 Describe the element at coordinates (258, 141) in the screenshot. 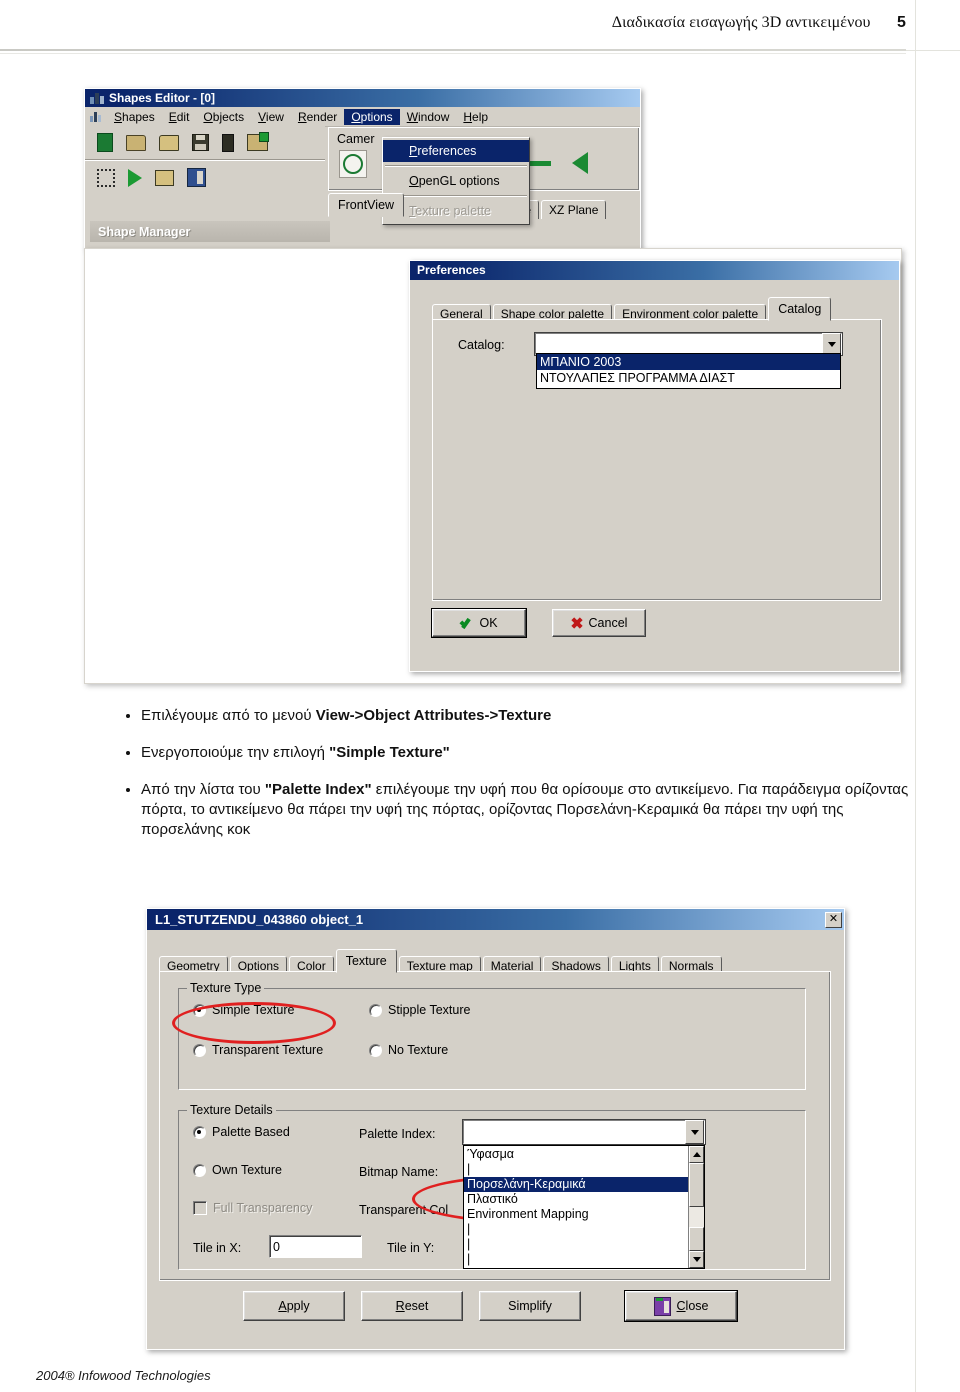

I see `save-as-image-icon` at that location.